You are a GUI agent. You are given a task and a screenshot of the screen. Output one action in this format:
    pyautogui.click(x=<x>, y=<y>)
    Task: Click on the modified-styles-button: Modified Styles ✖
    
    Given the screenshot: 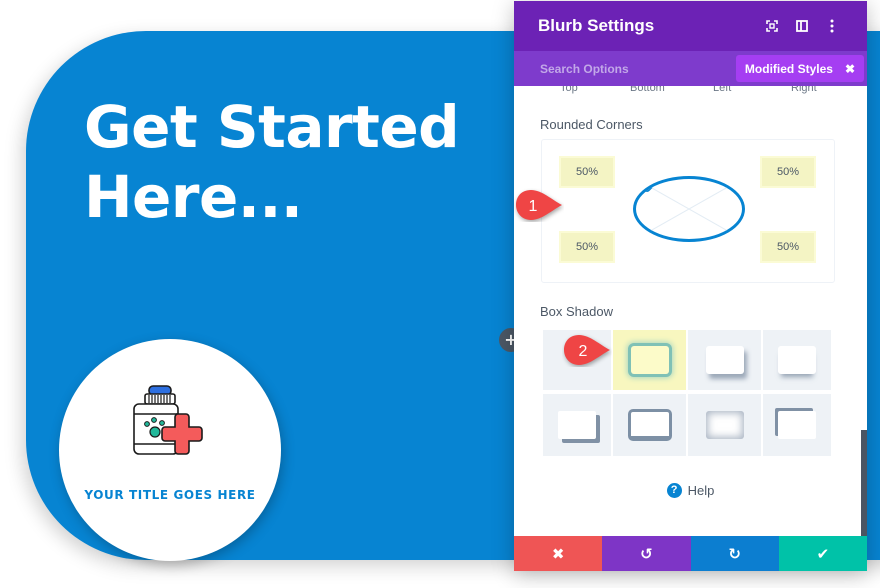 What is the action you would take?
    pyautogui.click(x=799, y=68)
    